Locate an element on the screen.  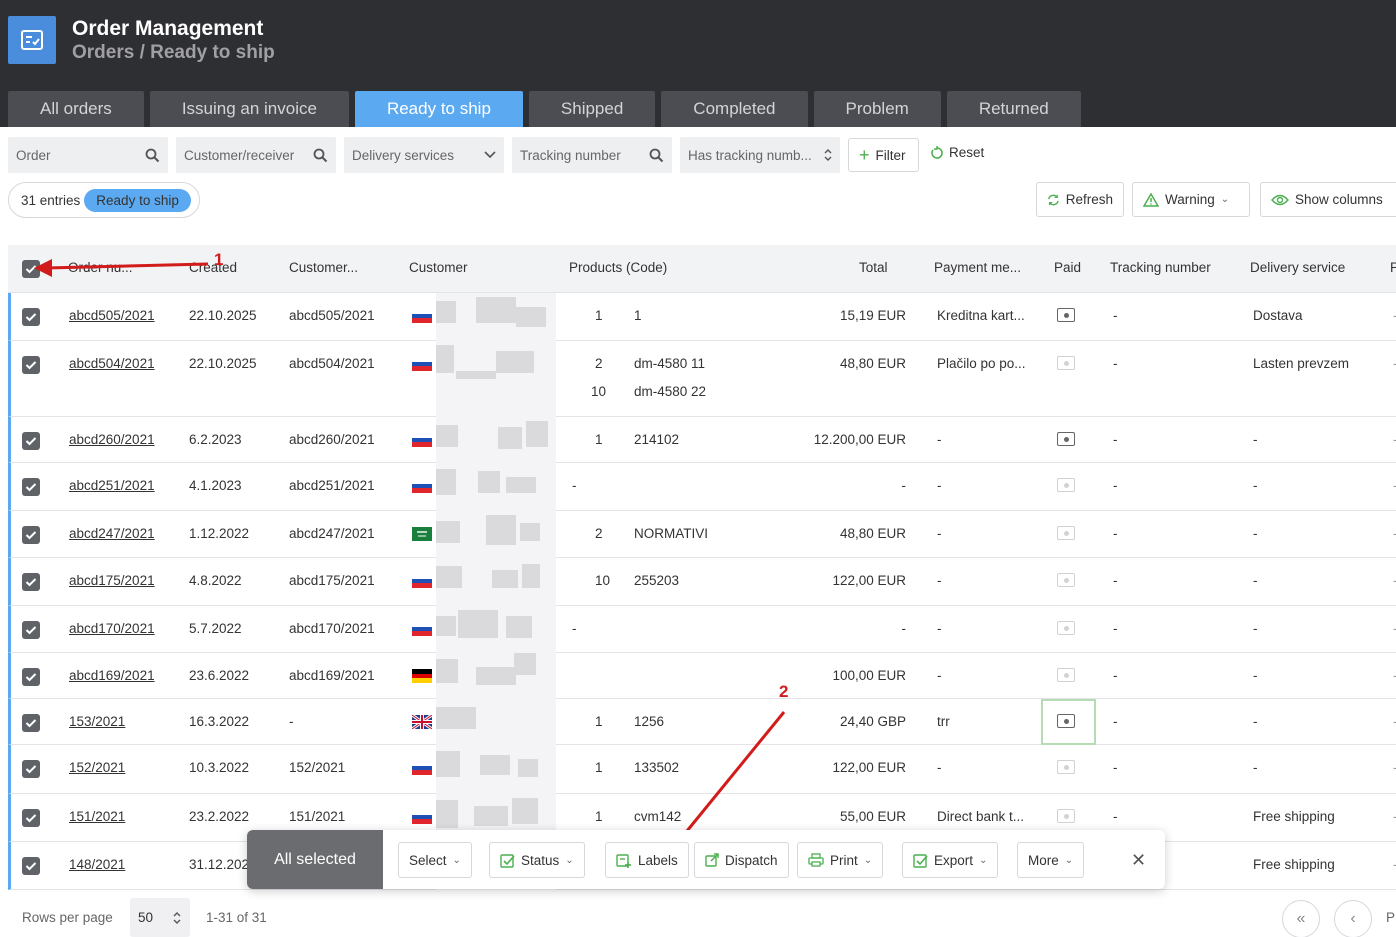
labels-button-label: Labels is located at coordinates (658, 860).